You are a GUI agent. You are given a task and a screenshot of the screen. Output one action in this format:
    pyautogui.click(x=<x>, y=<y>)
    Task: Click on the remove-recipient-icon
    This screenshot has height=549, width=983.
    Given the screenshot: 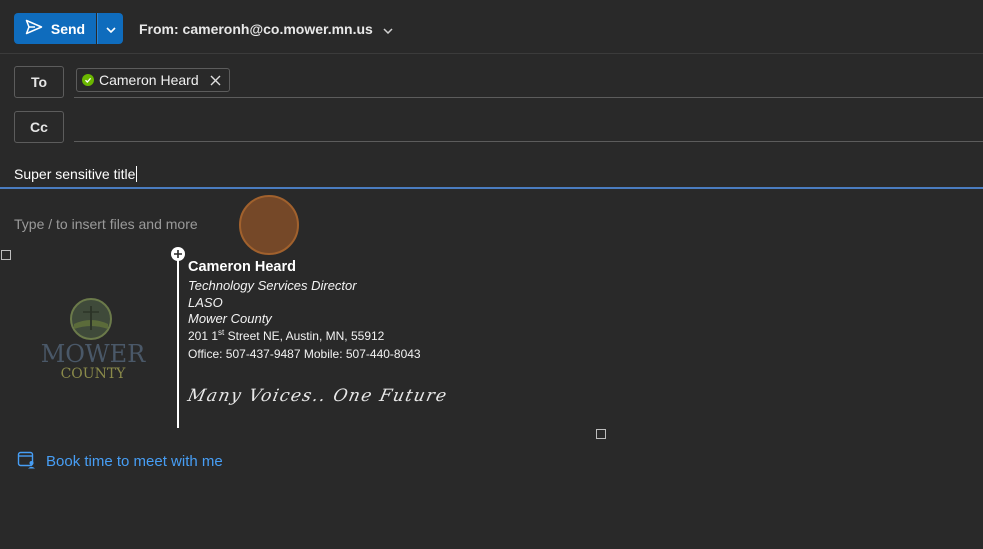 What is the action you would take?
    pyautogui.click(x=215, y=80)
    